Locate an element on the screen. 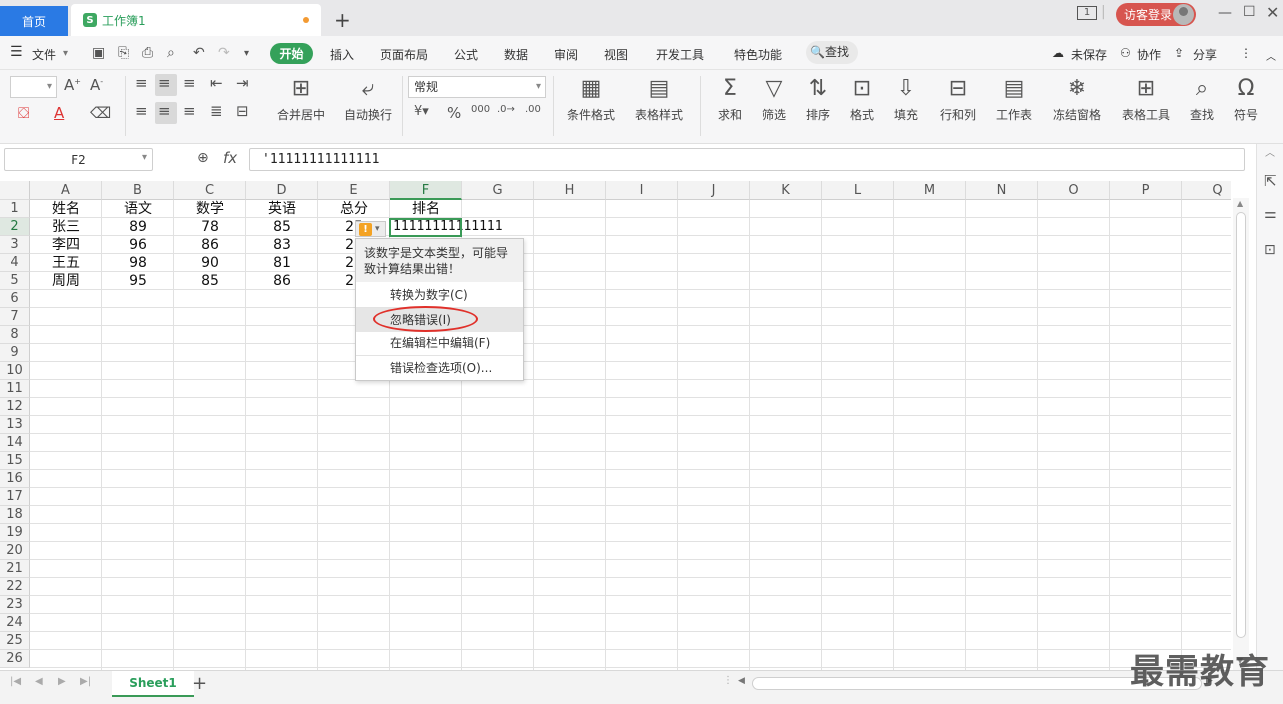 Image resolution: width=1283 pixels, height=704 pixels. row-header-25: 25 is located at coordinates (15, 641).